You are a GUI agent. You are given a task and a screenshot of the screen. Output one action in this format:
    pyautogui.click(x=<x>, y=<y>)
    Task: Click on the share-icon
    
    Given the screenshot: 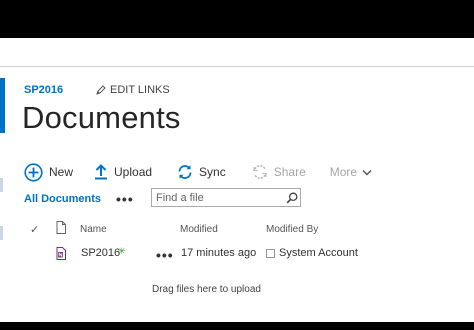 What is the action you would take?
    pyautogui.click(x=260, y=172)
    